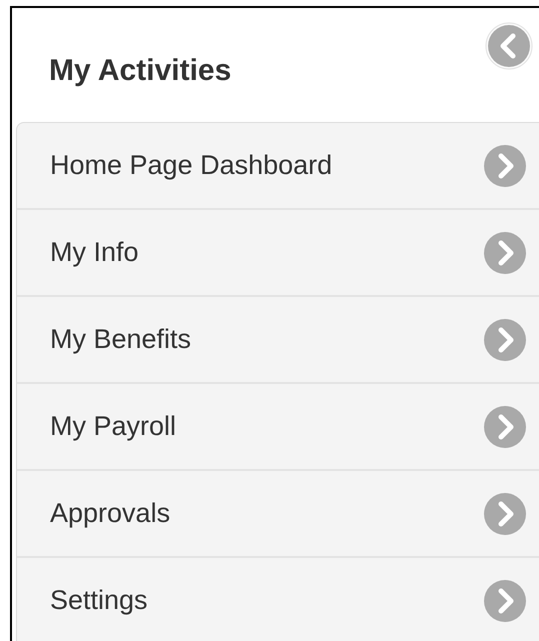 Image resolution: width=539 pixels, height=641 pixels. What do you see at coordinates (278, 514) in the screenshot?
I see `menu-item: Approvals` at bounding box center [278, 514].